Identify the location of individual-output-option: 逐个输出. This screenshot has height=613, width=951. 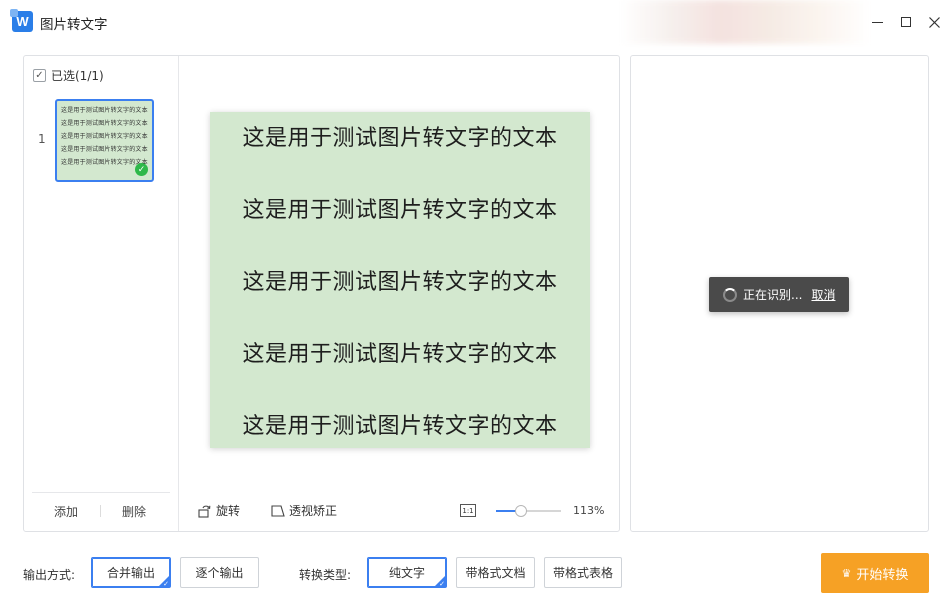
(219, 572).